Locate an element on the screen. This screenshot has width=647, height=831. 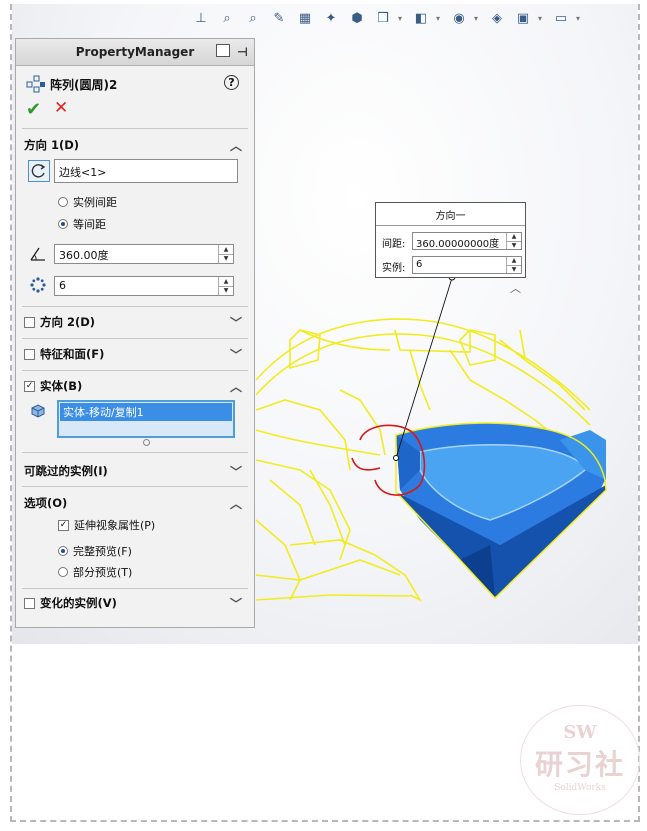
cancel-button: ✕ is located at coordinates (61, 108).